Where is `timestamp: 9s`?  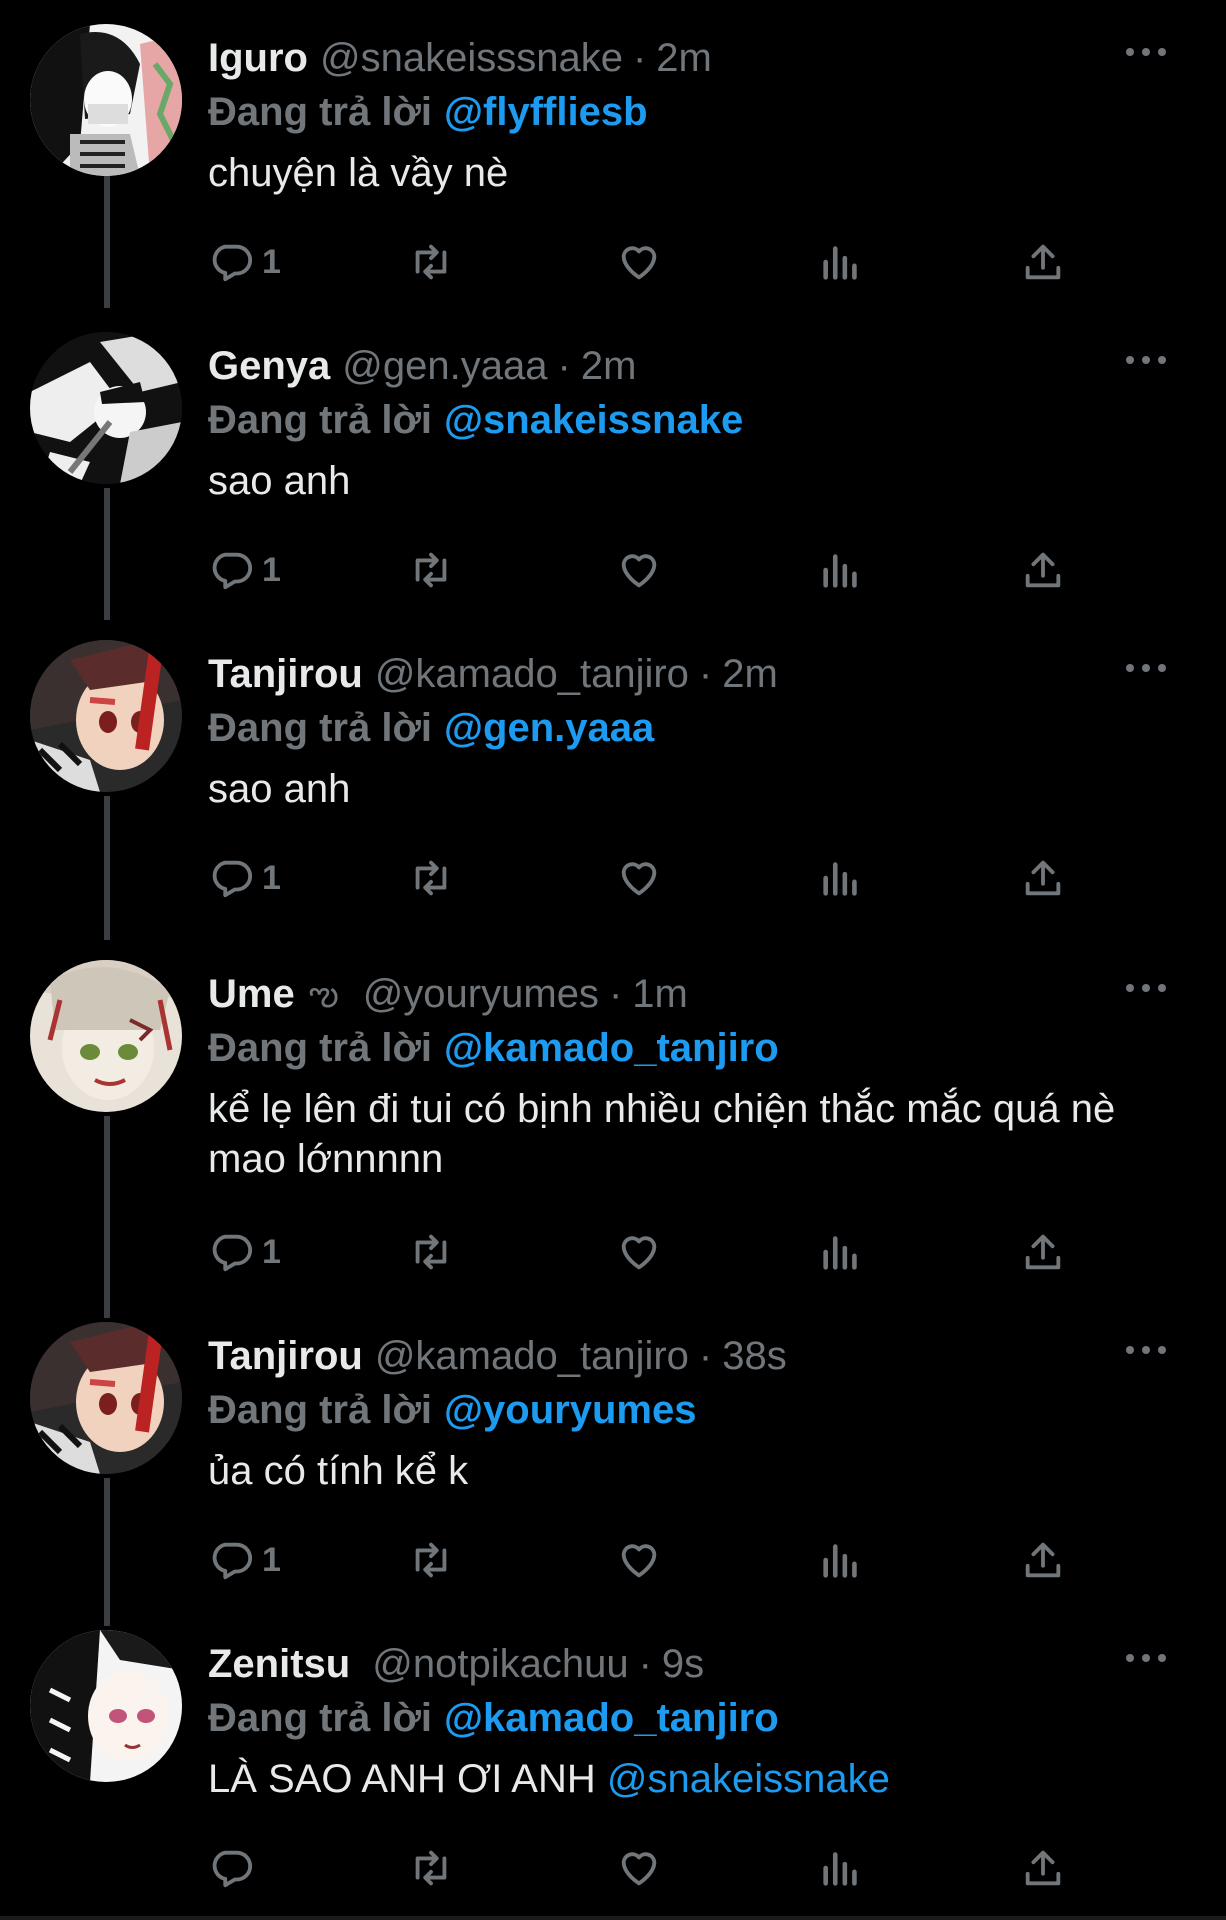
timestamp: 9s is located at coordinates (683, 1664).